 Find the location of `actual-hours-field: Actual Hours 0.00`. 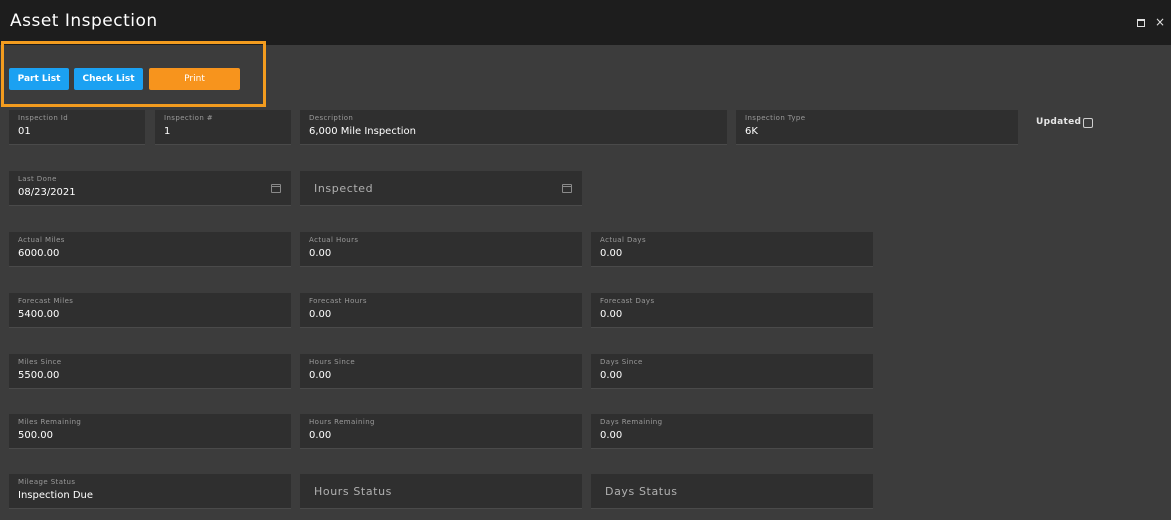

actual-hours-field: Actual Hours 0.00 is located at coordinates (441, 249).